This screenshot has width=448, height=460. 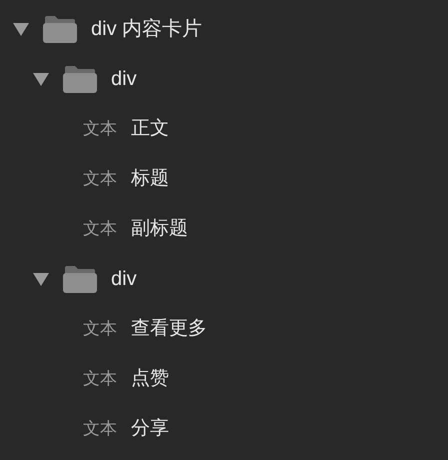 What do you see at coordinates (169, 329) in the screenshot?
I see `layer-label: 查看更多` at bounding box center [169, 329].